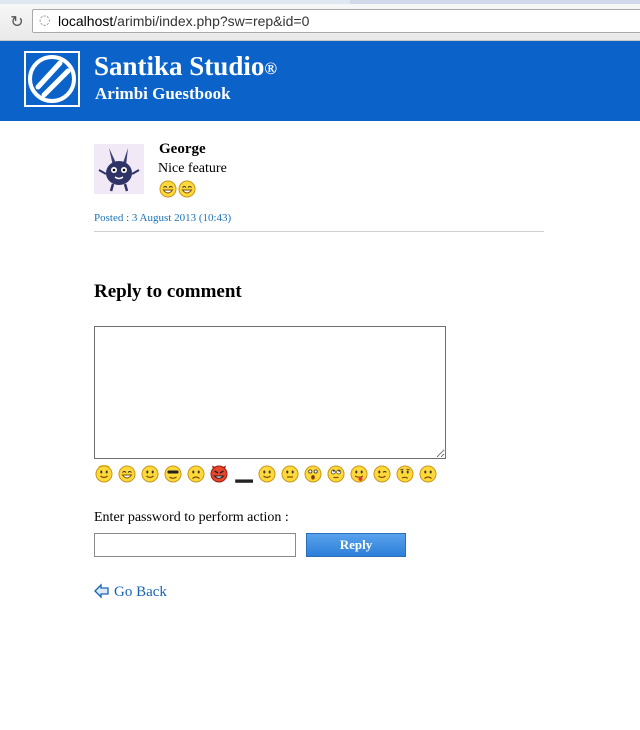 Image resolution: width=640 pixels, height=730 pixels. Describe the element at coordinates (195, 545) in the screenshot. I see `password-input` at that location.